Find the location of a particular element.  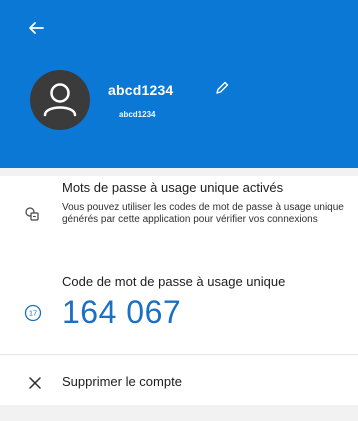

otp-enabled-title: Mots de passe à usage unique activés is located at coordinates (173, 187).